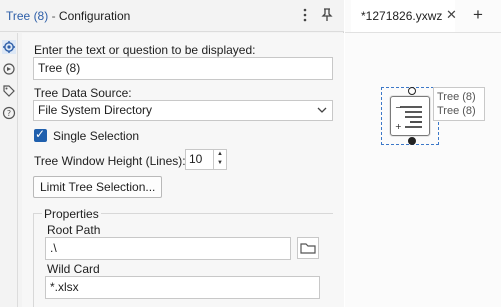  Describe the element at coordinates (40, 134) in the screenshot. I see `single-selection-checkbox` at that location.